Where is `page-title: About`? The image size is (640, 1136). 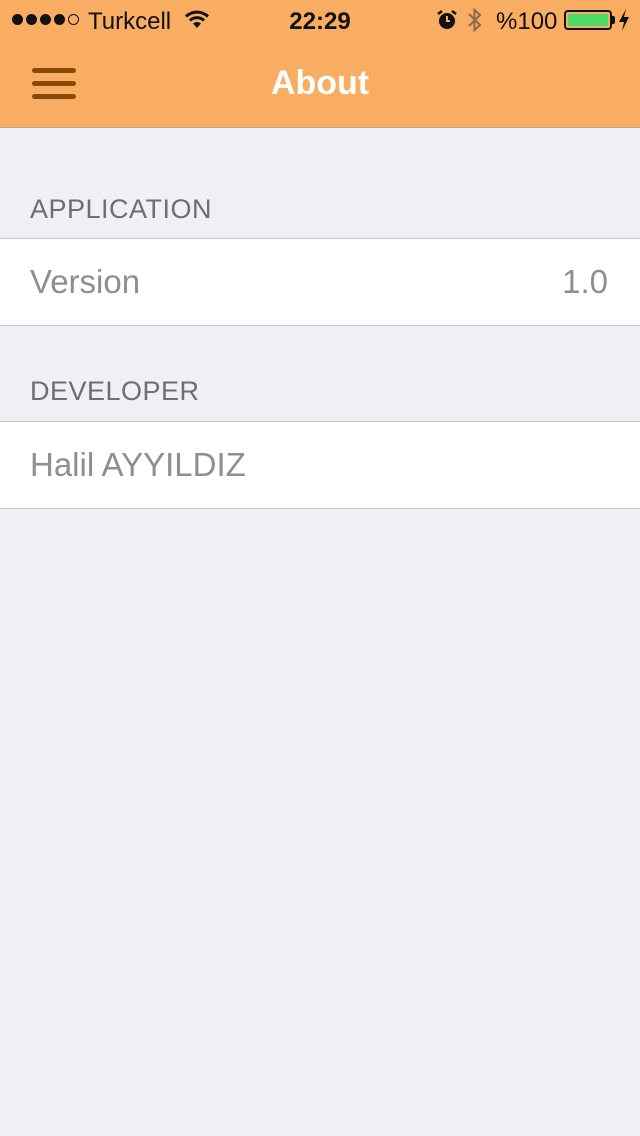
page-title: About is located at coordinates (320, 83).